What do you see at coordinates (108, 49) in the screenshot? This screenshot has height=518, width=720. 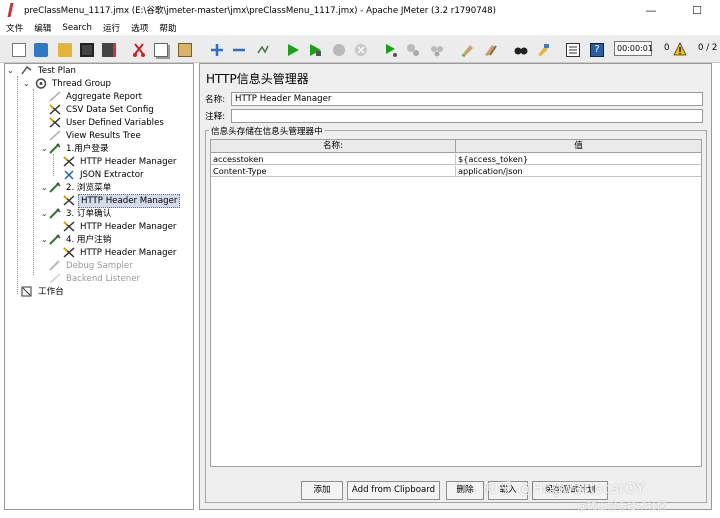 I see `save-as-button` at bounding box center [108, 49].